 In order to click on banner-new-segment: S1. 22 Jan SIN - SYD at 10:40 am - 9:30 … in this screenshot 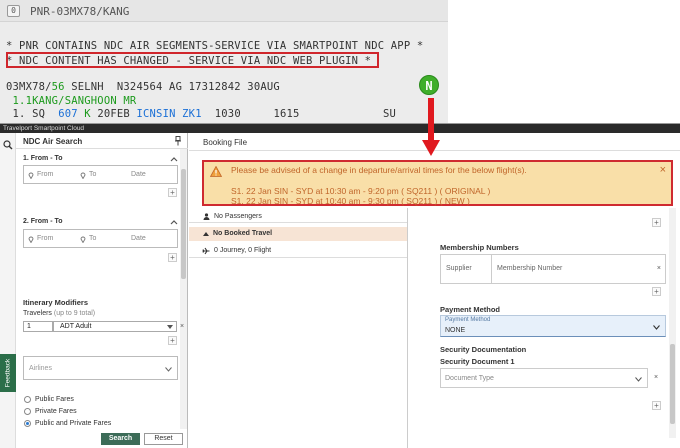, I will do `click(350, 201)`.